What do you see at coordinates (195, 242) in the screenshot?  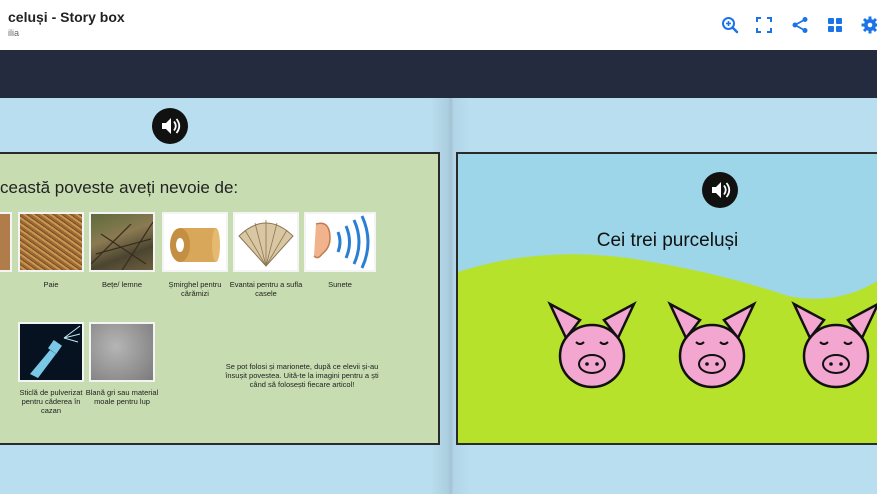 I see `sandpaper-image` at bounding box center [195, 242].